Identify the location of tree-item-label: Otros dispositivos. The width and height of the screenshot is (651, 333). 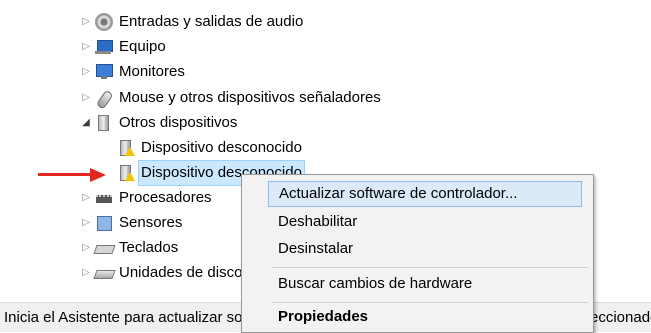
(178, 122).